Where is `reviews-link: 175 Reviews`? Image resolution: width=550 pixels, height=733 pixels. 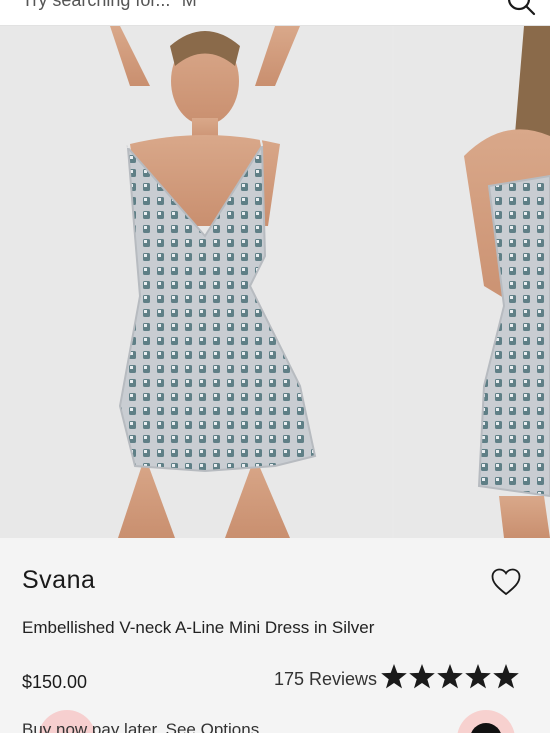
reviews-link: 175 Reviews is located at coordinates (325, 679).